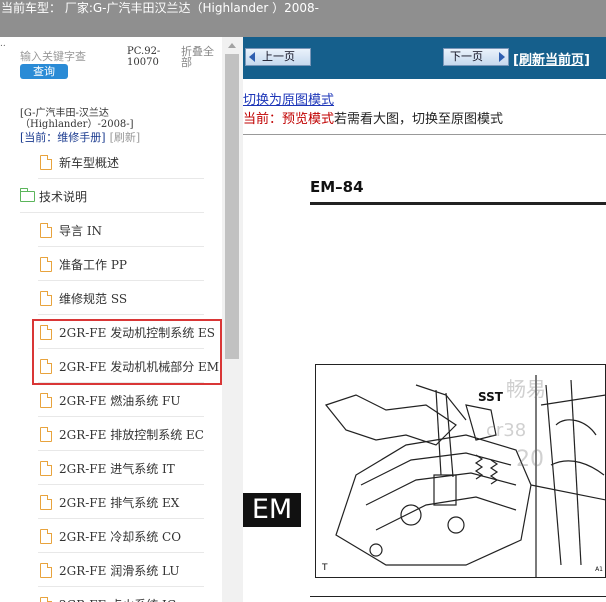 The height and width of the screenshot is (602, 606). What do you see at coordinates (288, 98) in the screenshot?
I see `switch-original-mode-link: 切换为原图模式` at bounding box center [288, 98].